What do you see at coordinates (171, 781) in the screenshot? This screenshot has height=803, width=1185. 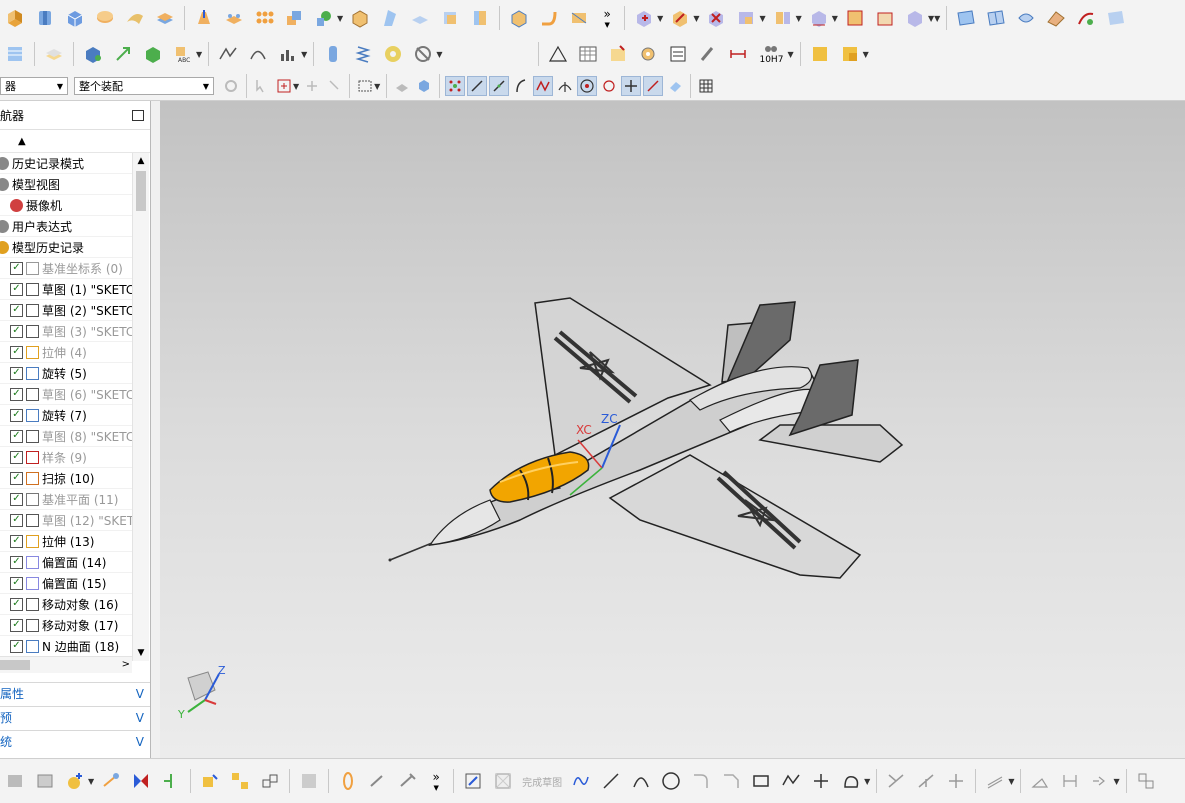 I see `split-icon` at bounding box center [171, 781].